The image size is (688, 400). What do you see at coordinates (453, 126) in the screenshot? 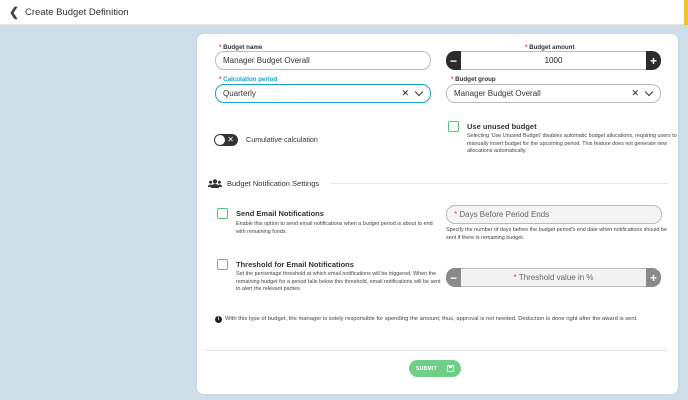
I see `use-unused-checkbox` at bounding box center [453, 126].